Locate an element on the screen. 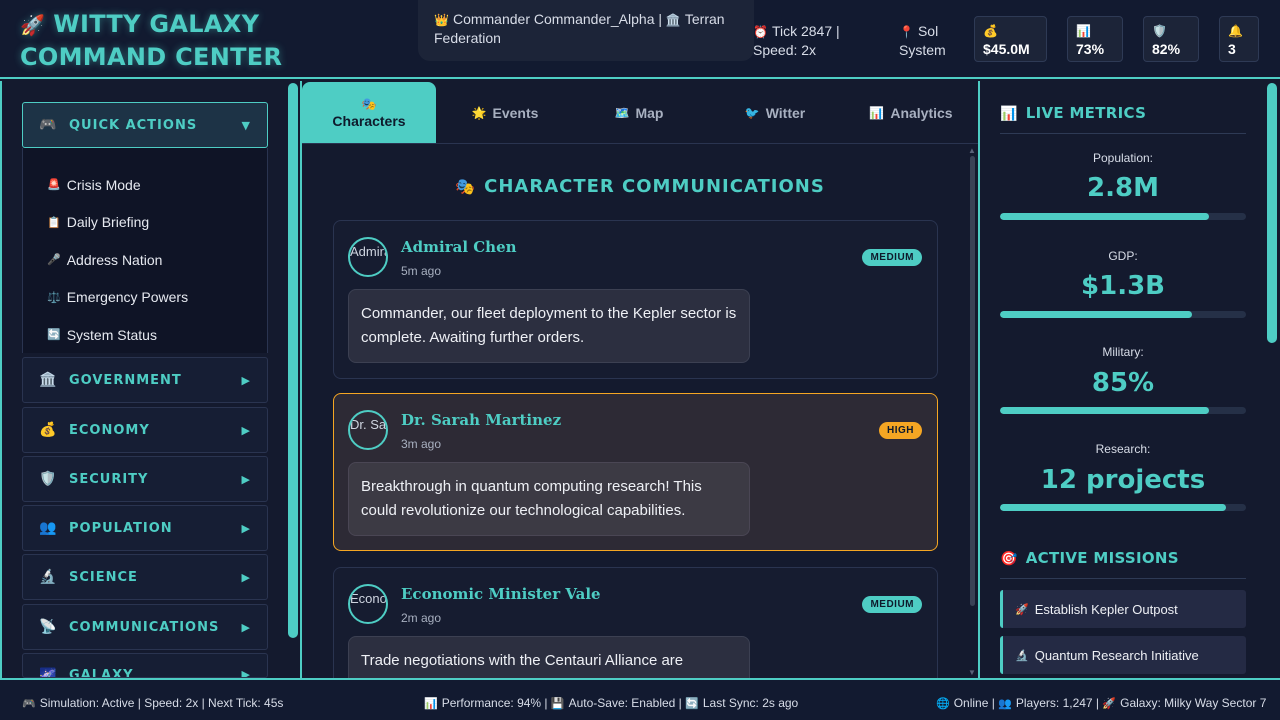  metric-label: Population: is located at coordinates (1123, 158).